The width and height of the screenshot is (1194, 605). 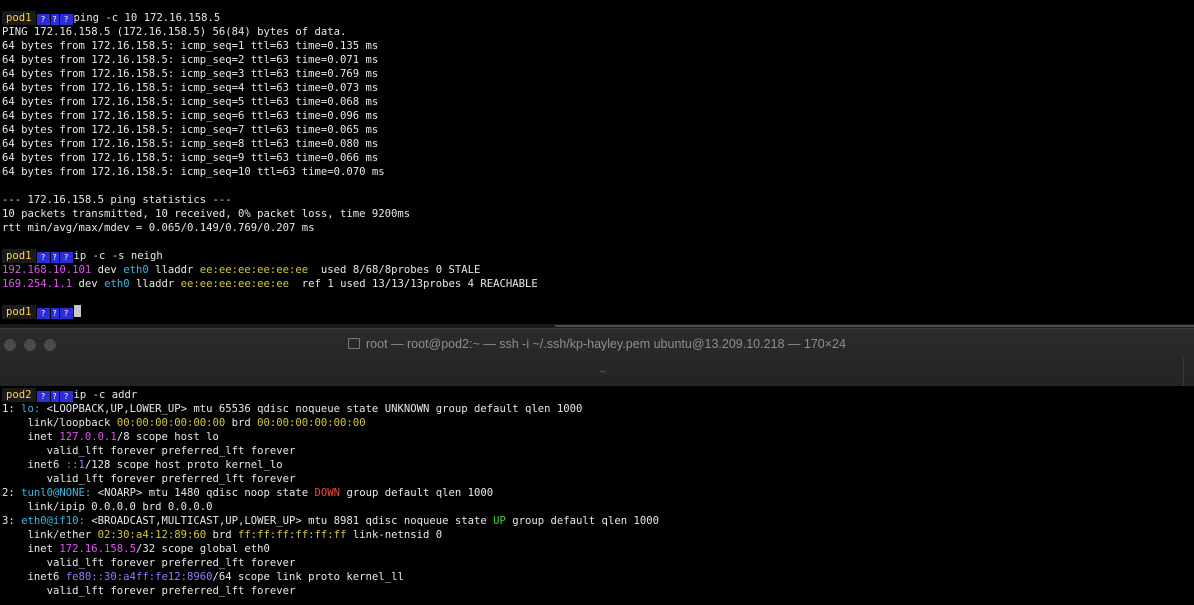 What do you see at coordinates (59, 423) in the screenshot?
I see `output-text: link/loopback` at bounding box center [59, 423].